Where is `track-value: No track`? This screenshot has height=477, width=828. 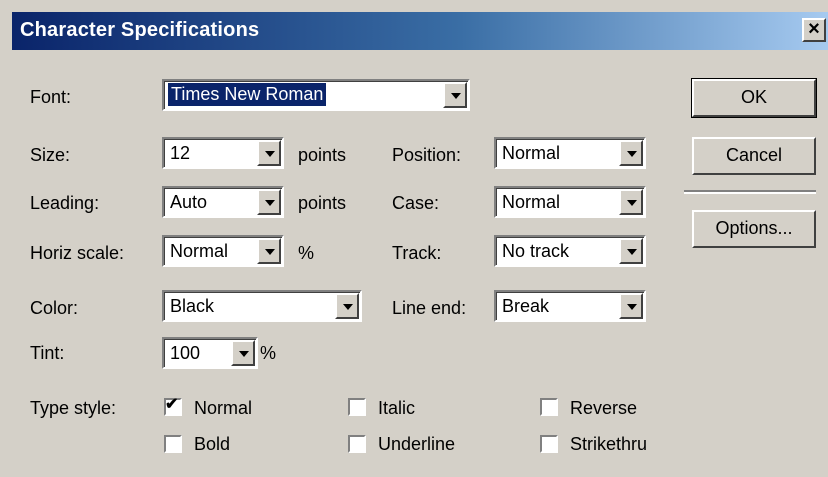
track-value: No track is located at coordinates (536, 251).